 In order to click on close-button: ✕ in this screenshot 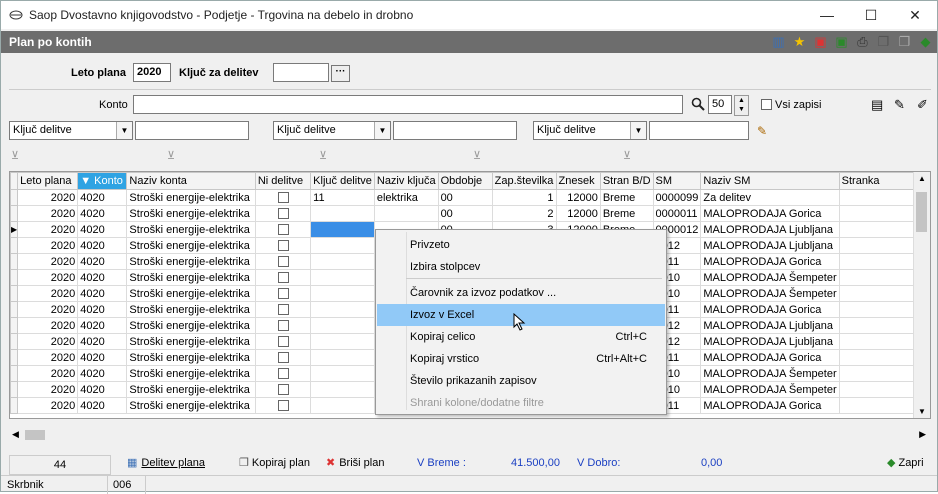, I will do `click(915, 15)`.